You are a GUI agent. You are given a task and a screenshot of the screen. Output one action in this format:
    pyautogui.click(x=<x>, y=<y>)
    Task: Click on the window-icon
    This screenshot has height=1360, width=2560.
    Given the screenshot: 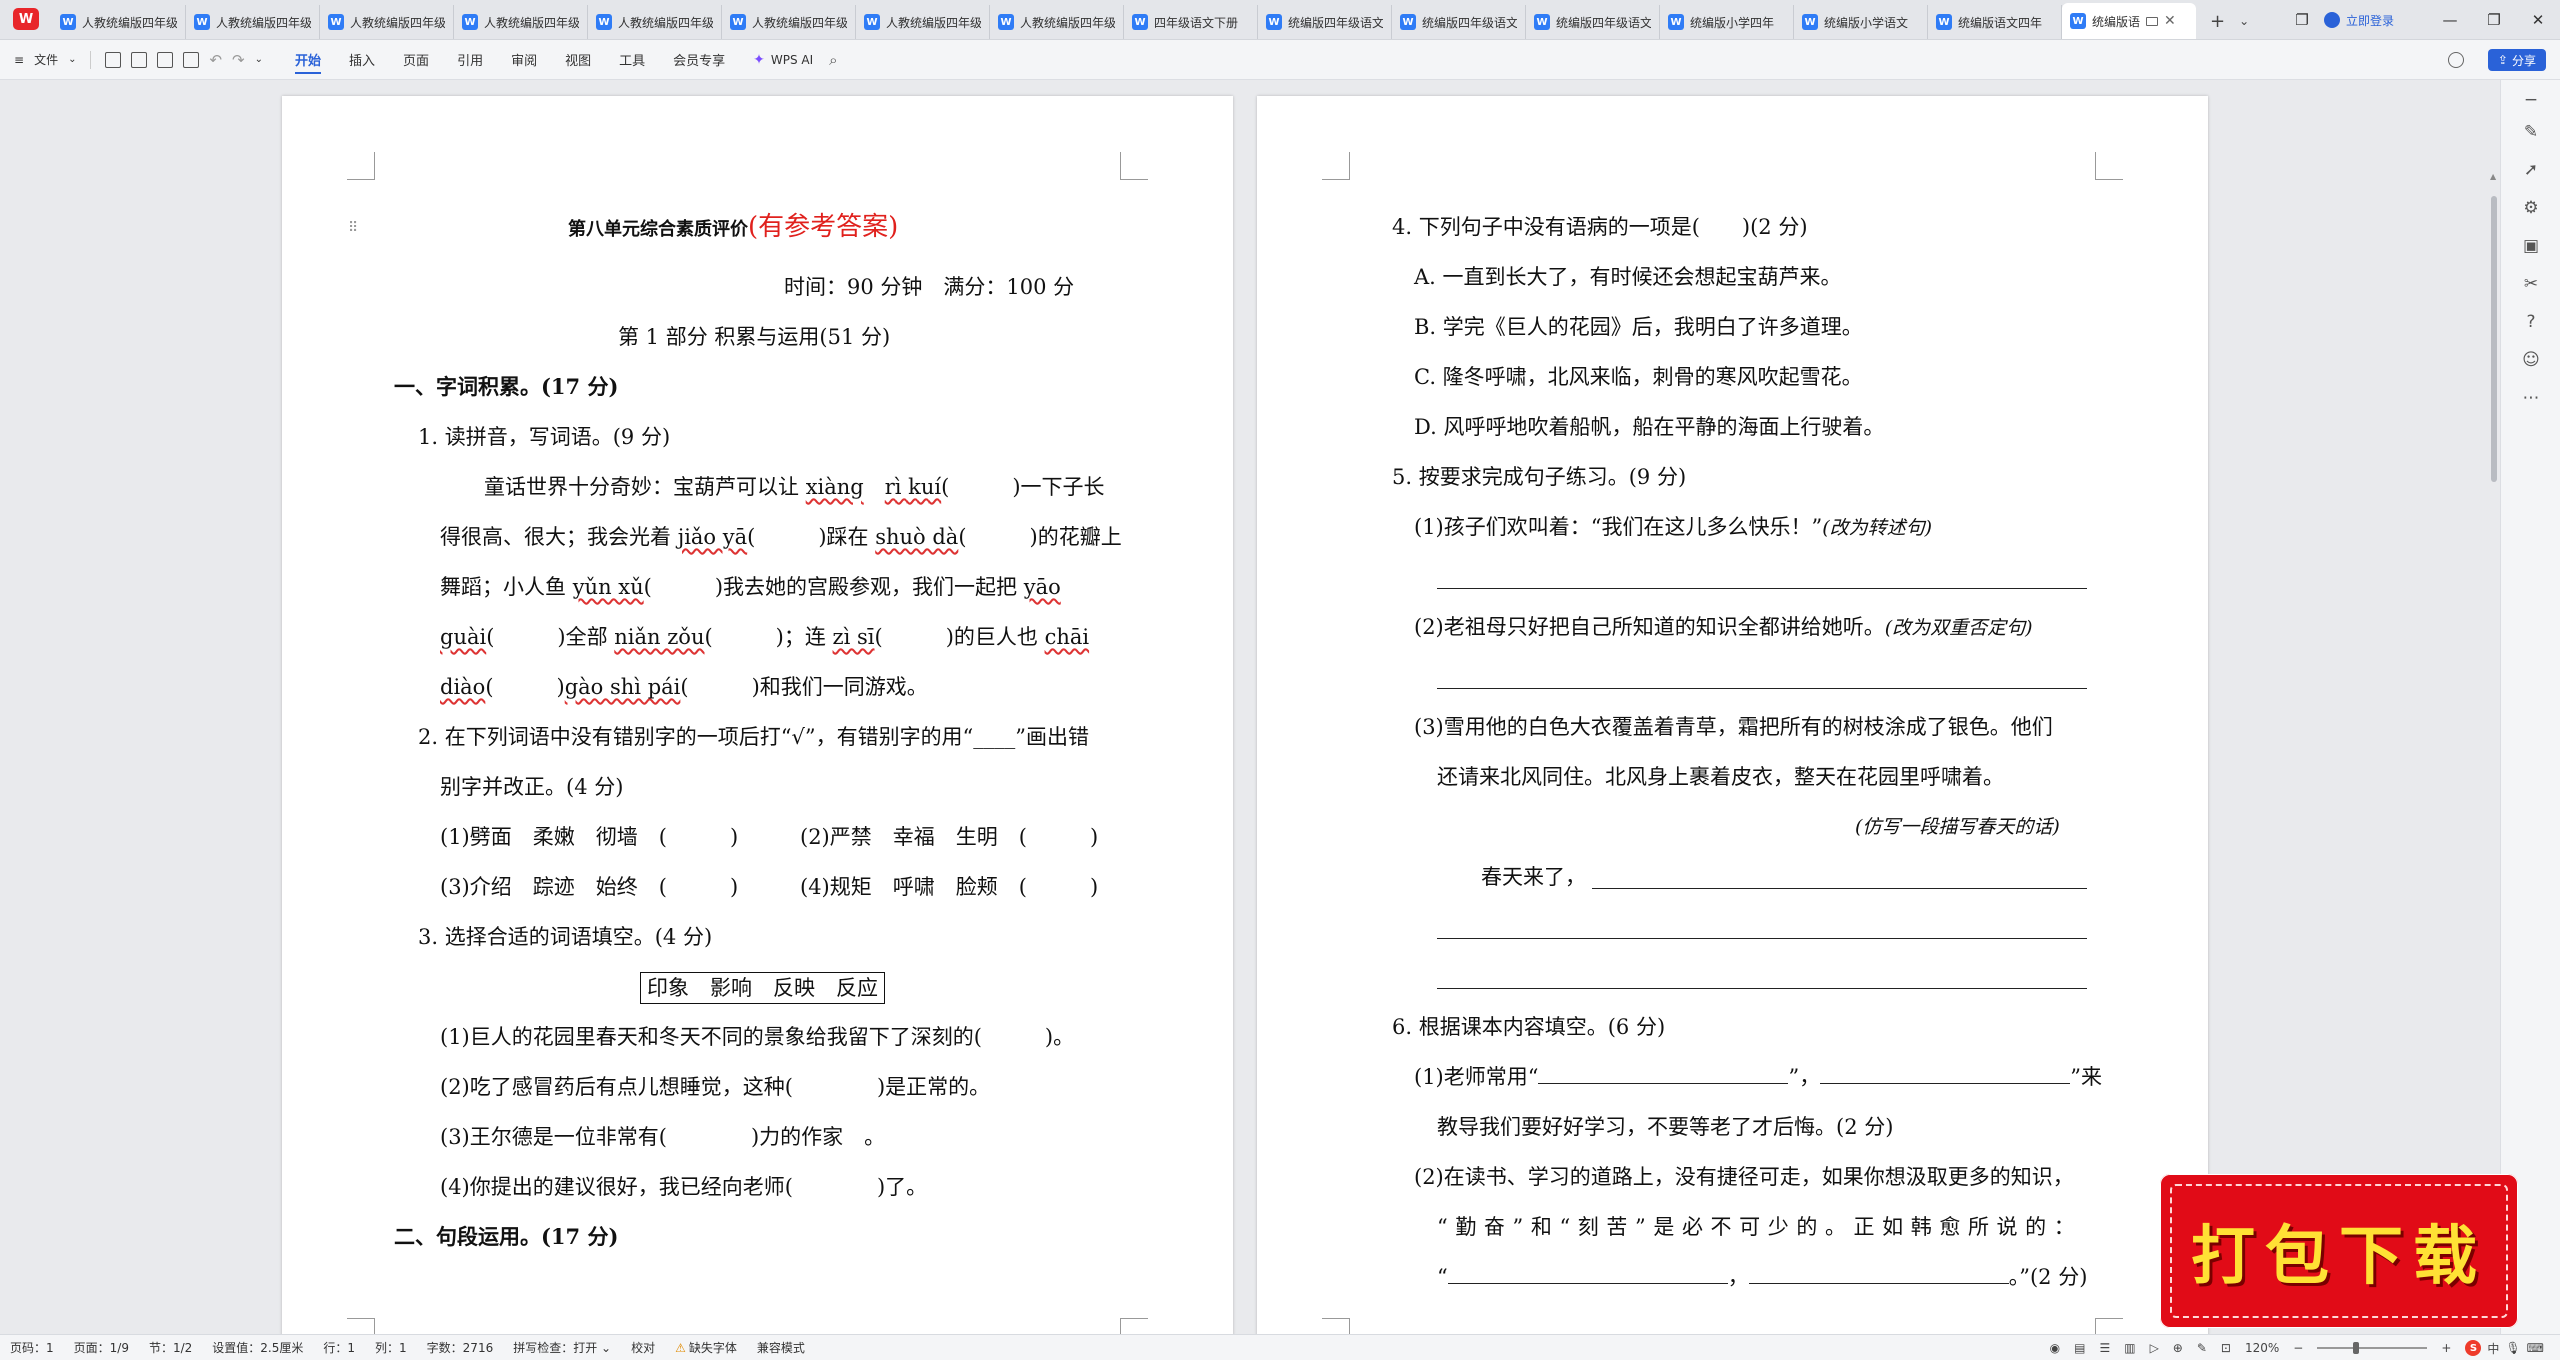 What is the action you would take?
    pyautogui.click(x=2152, y=21)
    